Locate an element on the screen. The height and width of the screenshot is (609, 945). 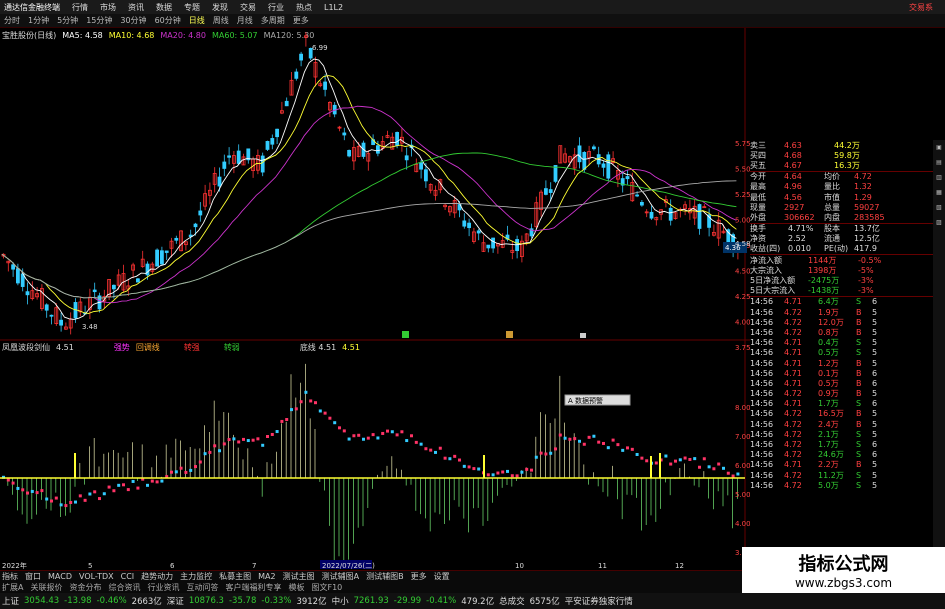
sh-change: -13.98 is located at coordinates (78, 601).